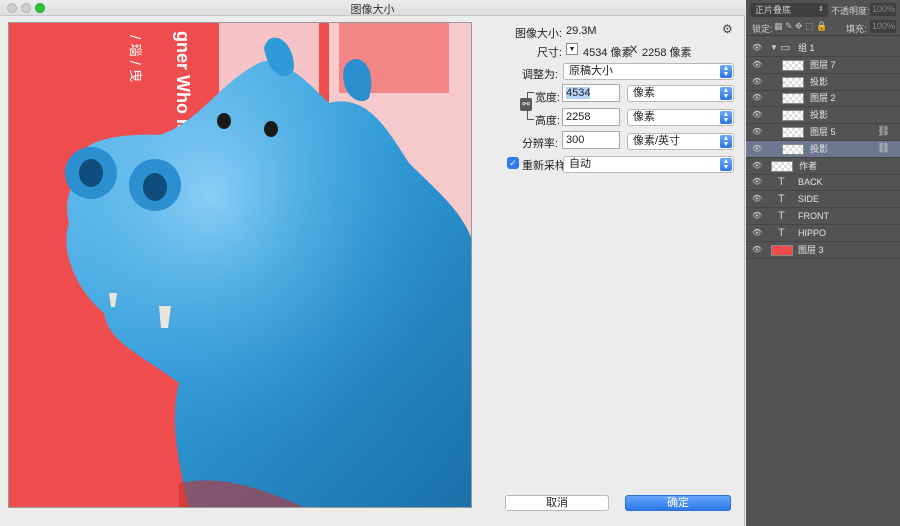 The image size is (900, 526). Describe the element at coordinates (810, 182) in the screenshot. I see `layer-name: BACK` at that location.